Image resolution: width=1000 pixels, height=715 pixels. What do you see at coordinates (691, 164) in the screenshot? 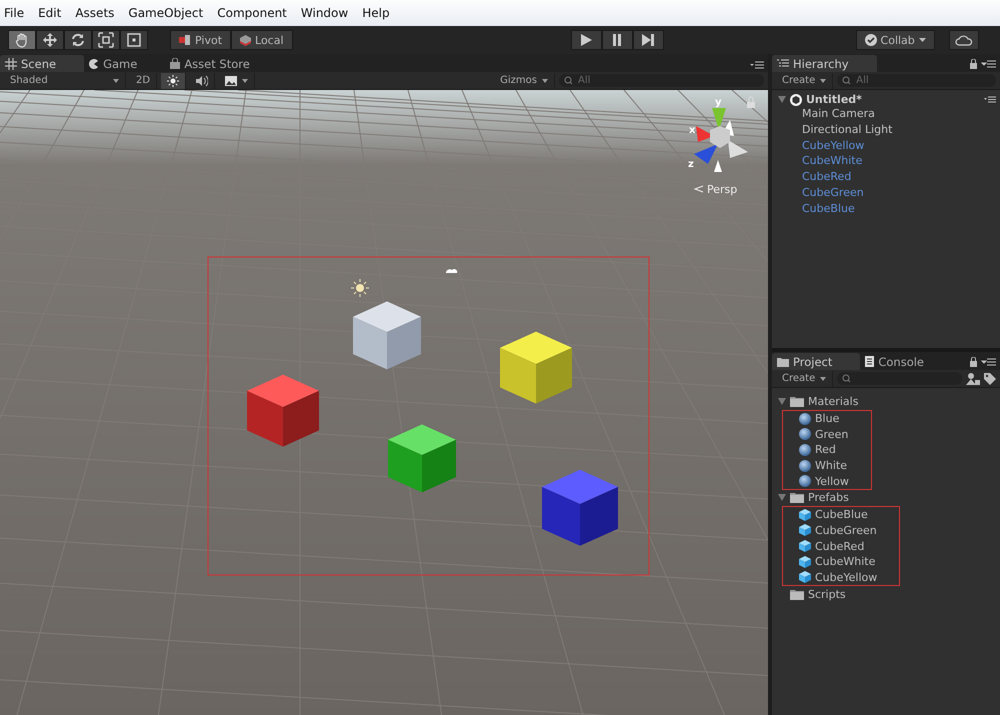
I see `axis-label: z` at bounding box center [691, 164].